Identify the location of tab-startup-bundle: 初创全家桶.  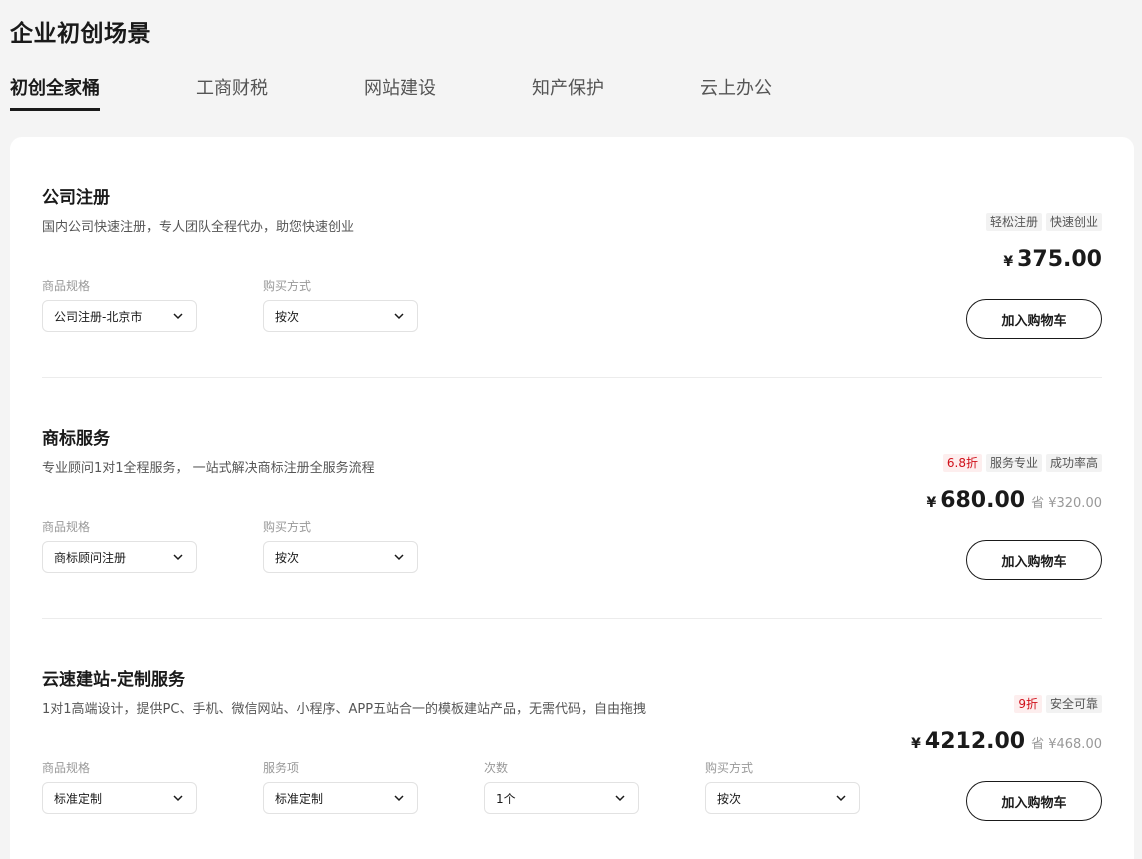
(55, 92).